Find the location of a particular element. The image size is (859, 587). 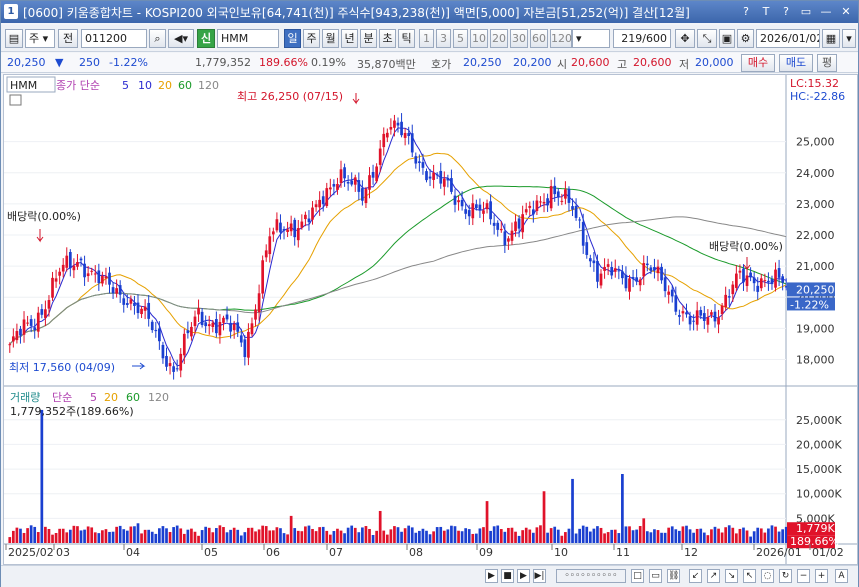

save-icon: ▣ is located at coordinates (727, 38).